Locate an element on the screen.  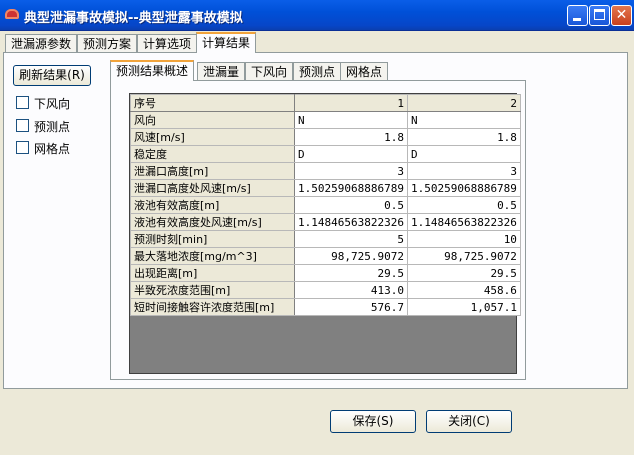
grid-row: 最大落地浓度[mg/m^3] 98,725.9072 98,725.9072 is located at coordinates (325, 256).